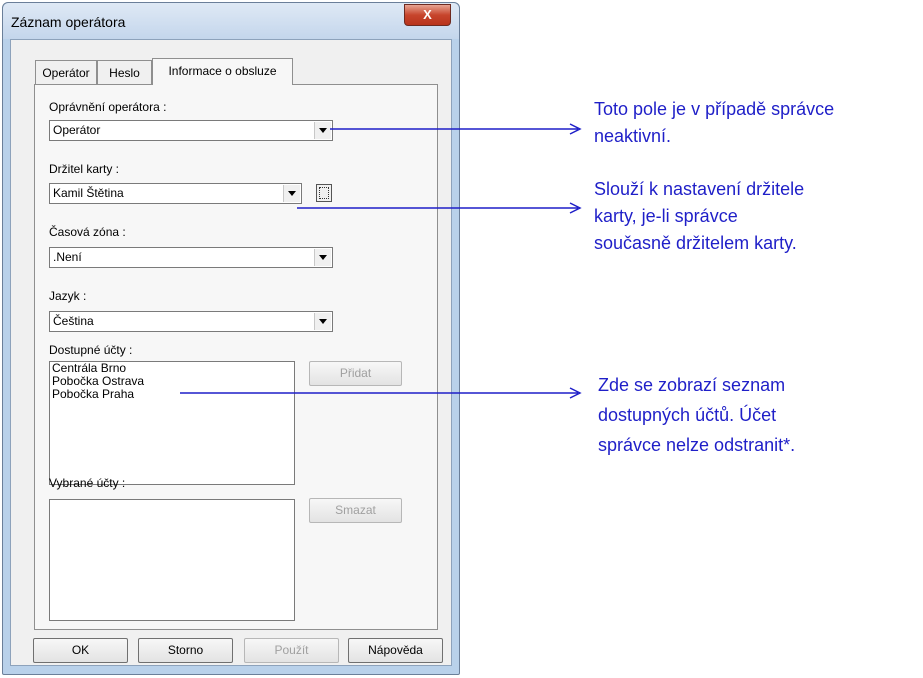 The width and height of the screenshot is (923, 678). What do you see at coordinates (222, 71) in the screenshot?
I see `tab-service-info: Informace o obsluze` at bounding box center [222, 71].